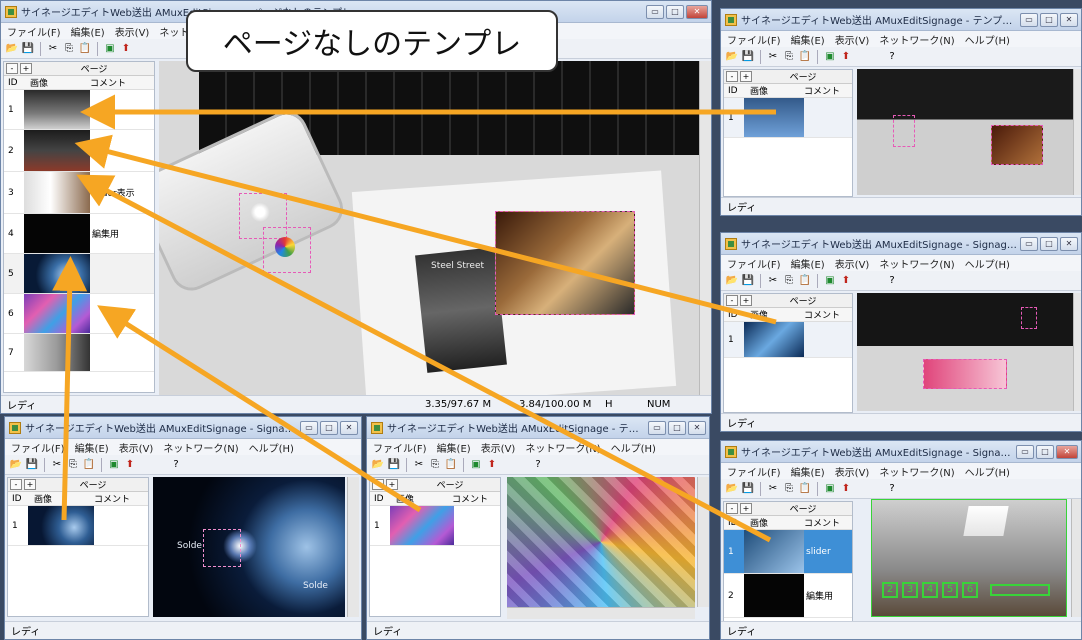 This screenshot has width=1082, height=640. What do you see at coordinates (249, 547) in the screenshot?
I see `preview-canvas: Solde Solde` at bounding box center [249, 547].